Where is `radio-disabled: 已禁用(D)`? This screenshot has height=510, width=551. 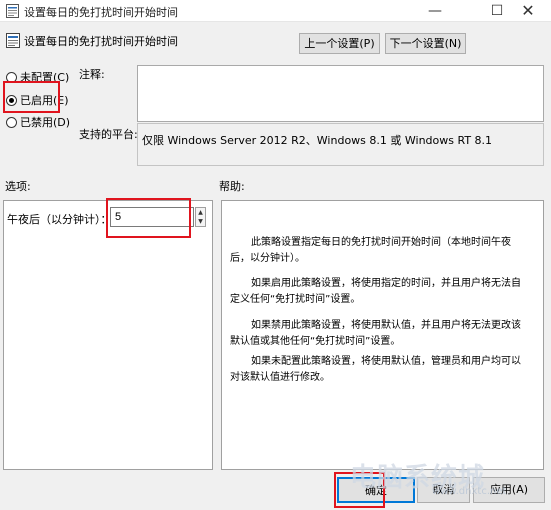
radio-disabled: 已禁用(D) is located at coordinates (38, 122).